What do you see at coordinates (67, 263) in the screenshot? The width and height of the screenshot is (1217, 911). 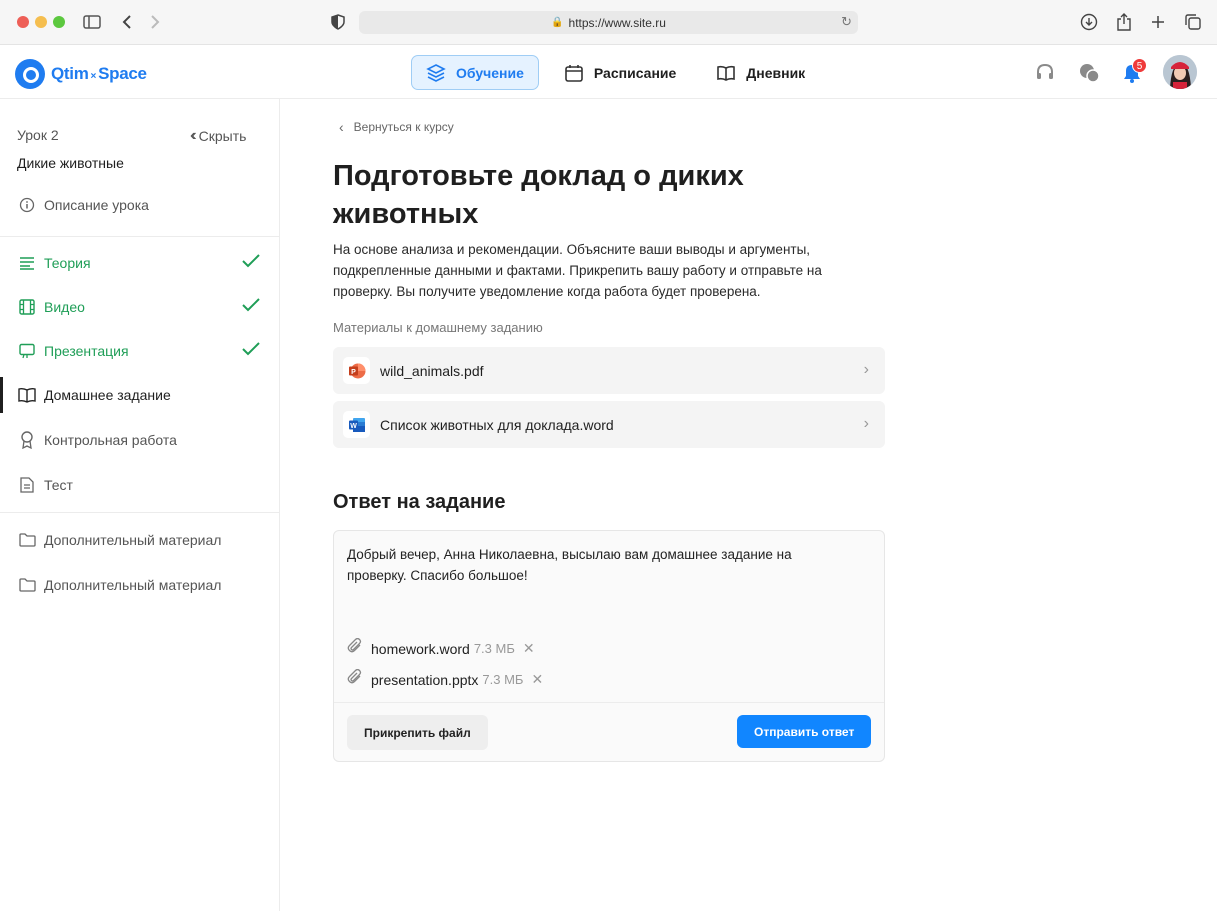 I see `sidebar-item-label: Теория` at bounding box center [67, 263].